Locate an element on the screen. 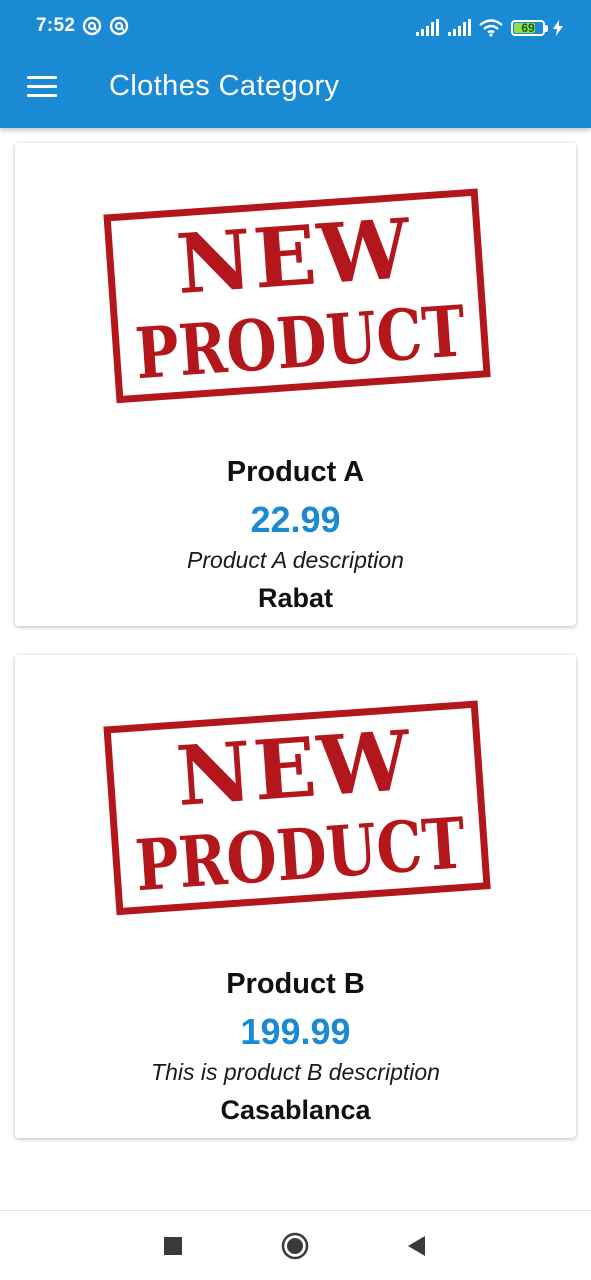 The image size is (591, 1280). product-description: This is product B description is located at coordinates (295, 1072).